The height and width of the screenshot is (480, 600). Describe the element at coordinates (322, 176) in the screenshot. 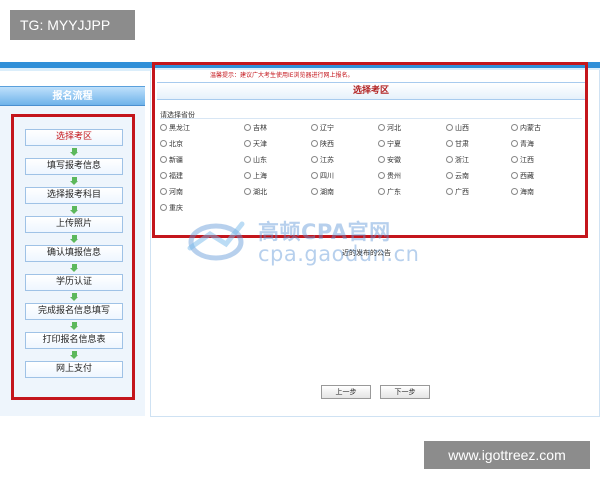

I see `province-option: 四川` at that location.